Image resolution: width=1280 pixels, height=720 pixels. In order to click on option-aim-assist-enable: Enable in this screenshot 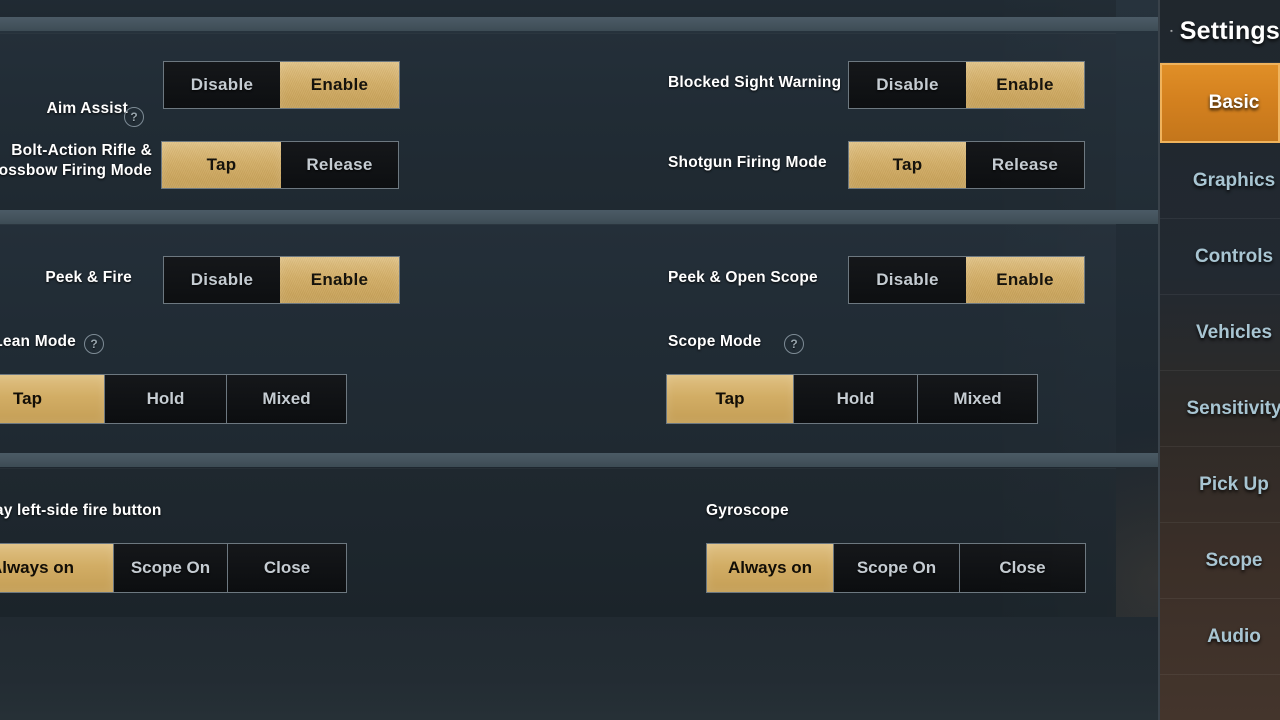, I will do `click(339, 85)`.